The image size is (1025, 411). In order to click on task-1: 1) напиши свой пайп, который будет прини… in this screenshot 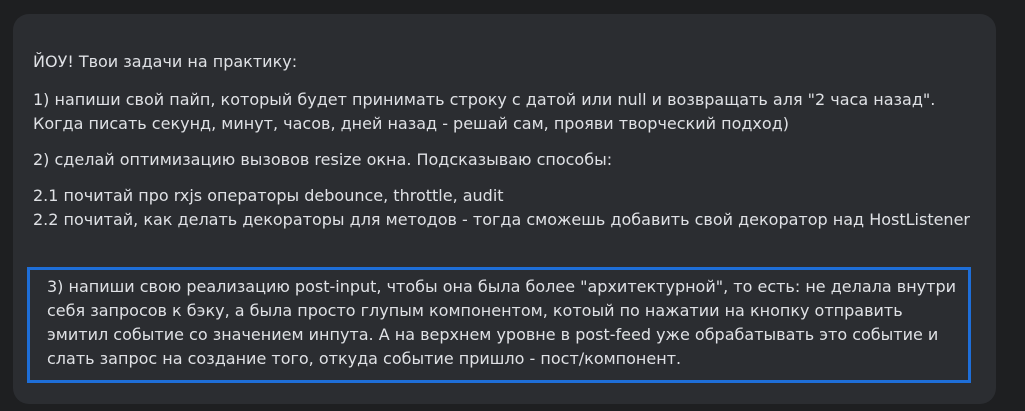, I will do `click(484, 111)`.